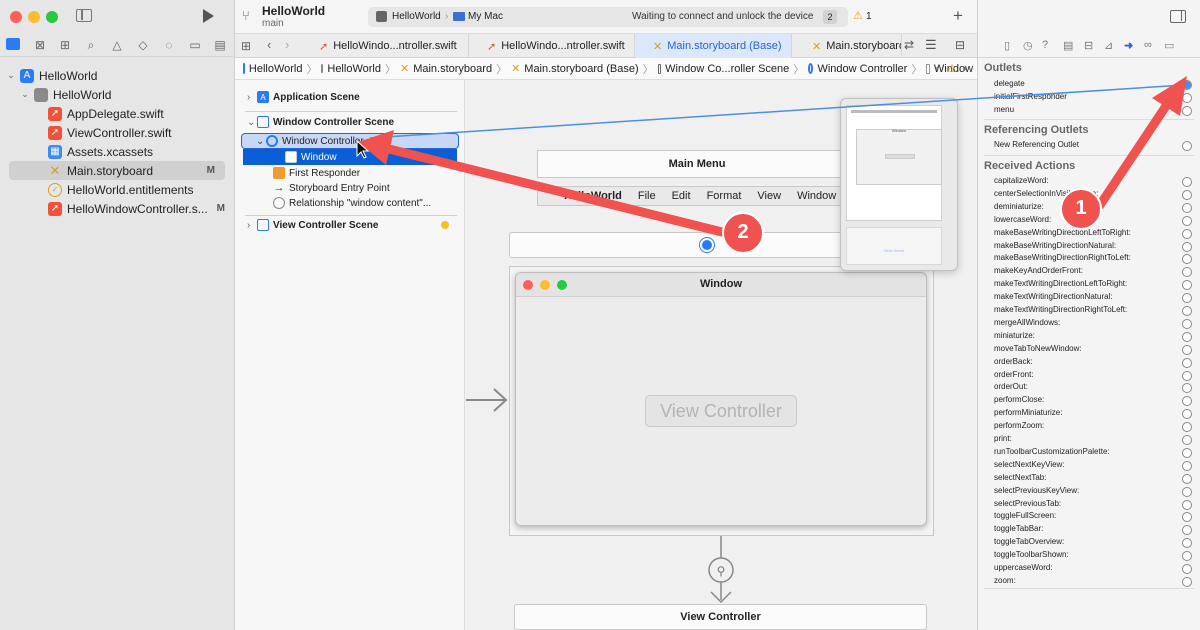  Describe the element at coordinates (40, 45) in the screenshot. I see `source-control-icon: ⊠` at that location.